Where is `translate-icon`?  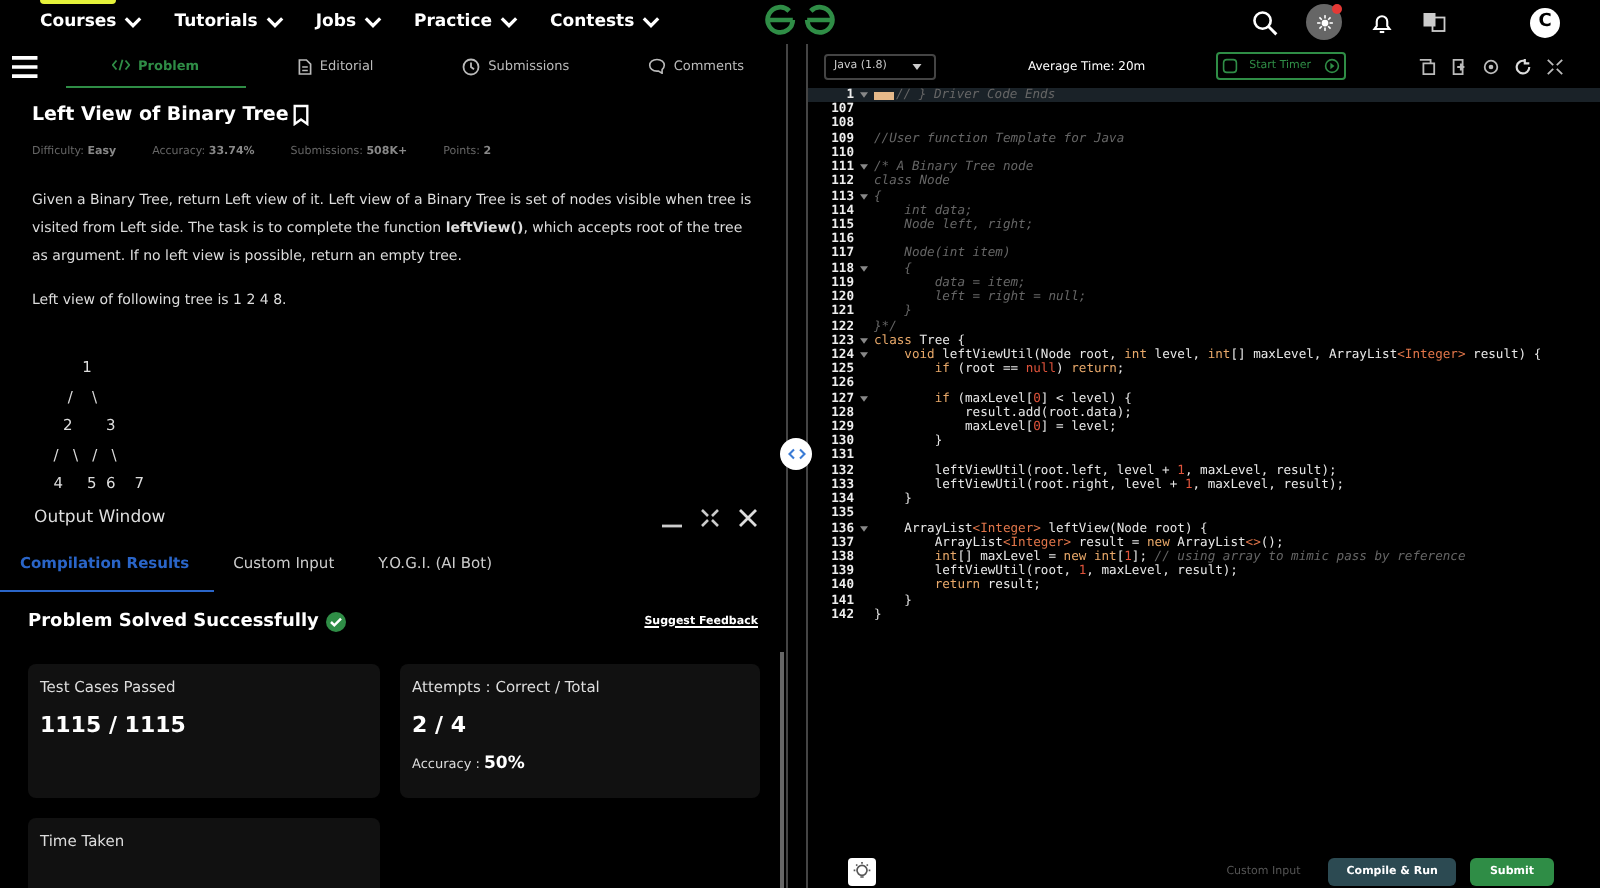
translate-icon is located at coordinates (1434, 22).